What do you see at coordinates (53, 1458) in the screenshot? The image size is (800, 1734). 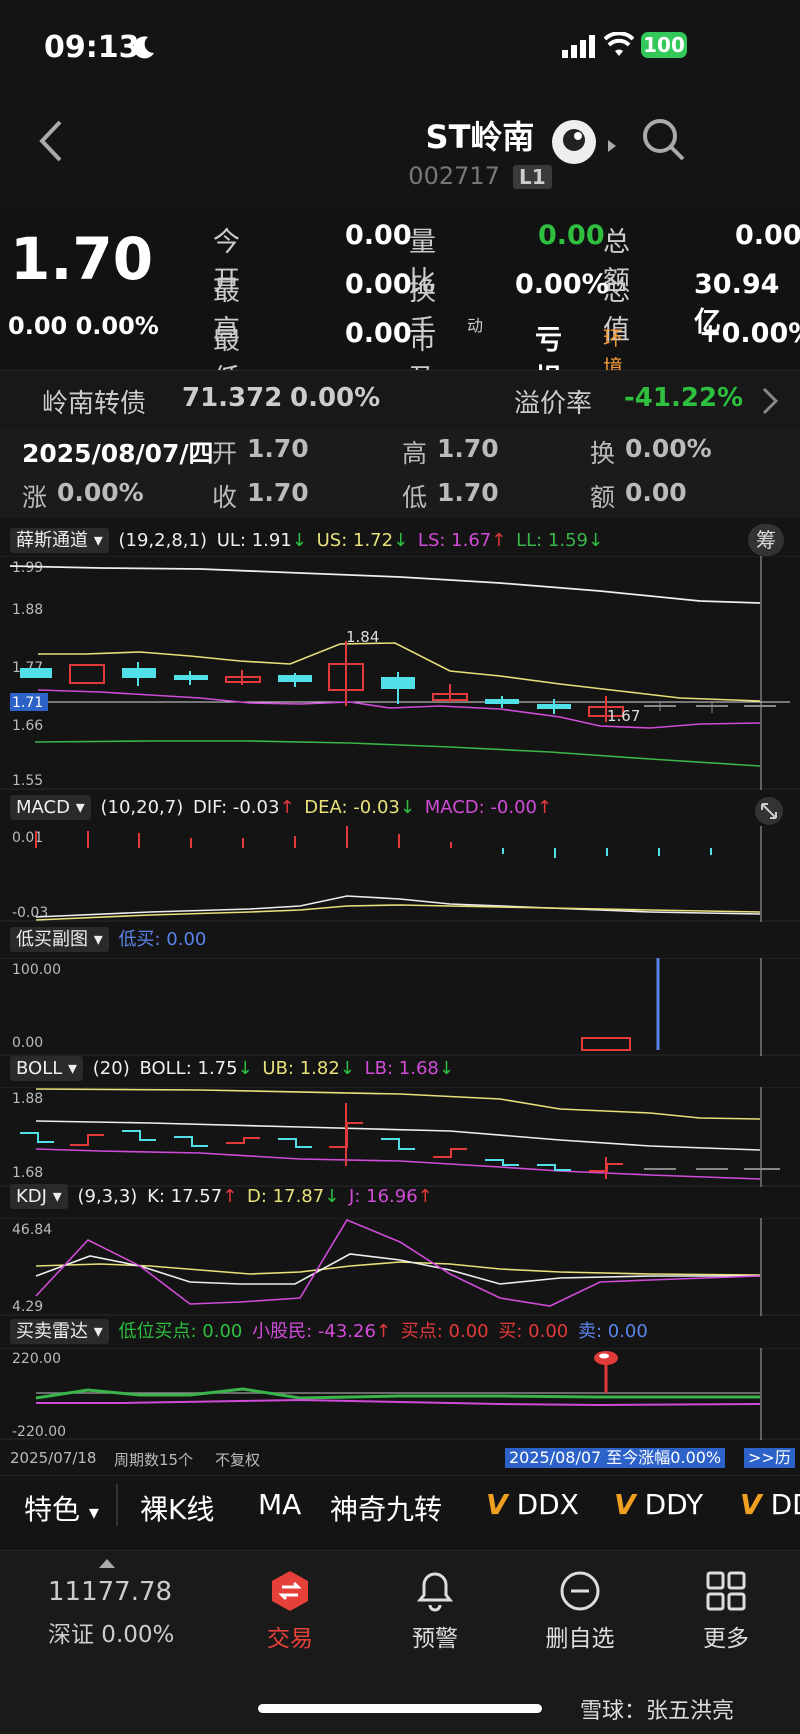 I see `axis-start-date: 2025/07/18` at bounding box center [53, 1458].